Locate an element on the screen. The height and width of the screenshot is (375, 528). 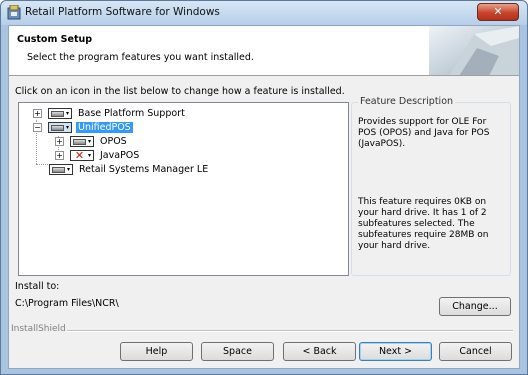
tree-item-base-platform: + ▾ Base Platform Support is located at coordinates (110, 113).